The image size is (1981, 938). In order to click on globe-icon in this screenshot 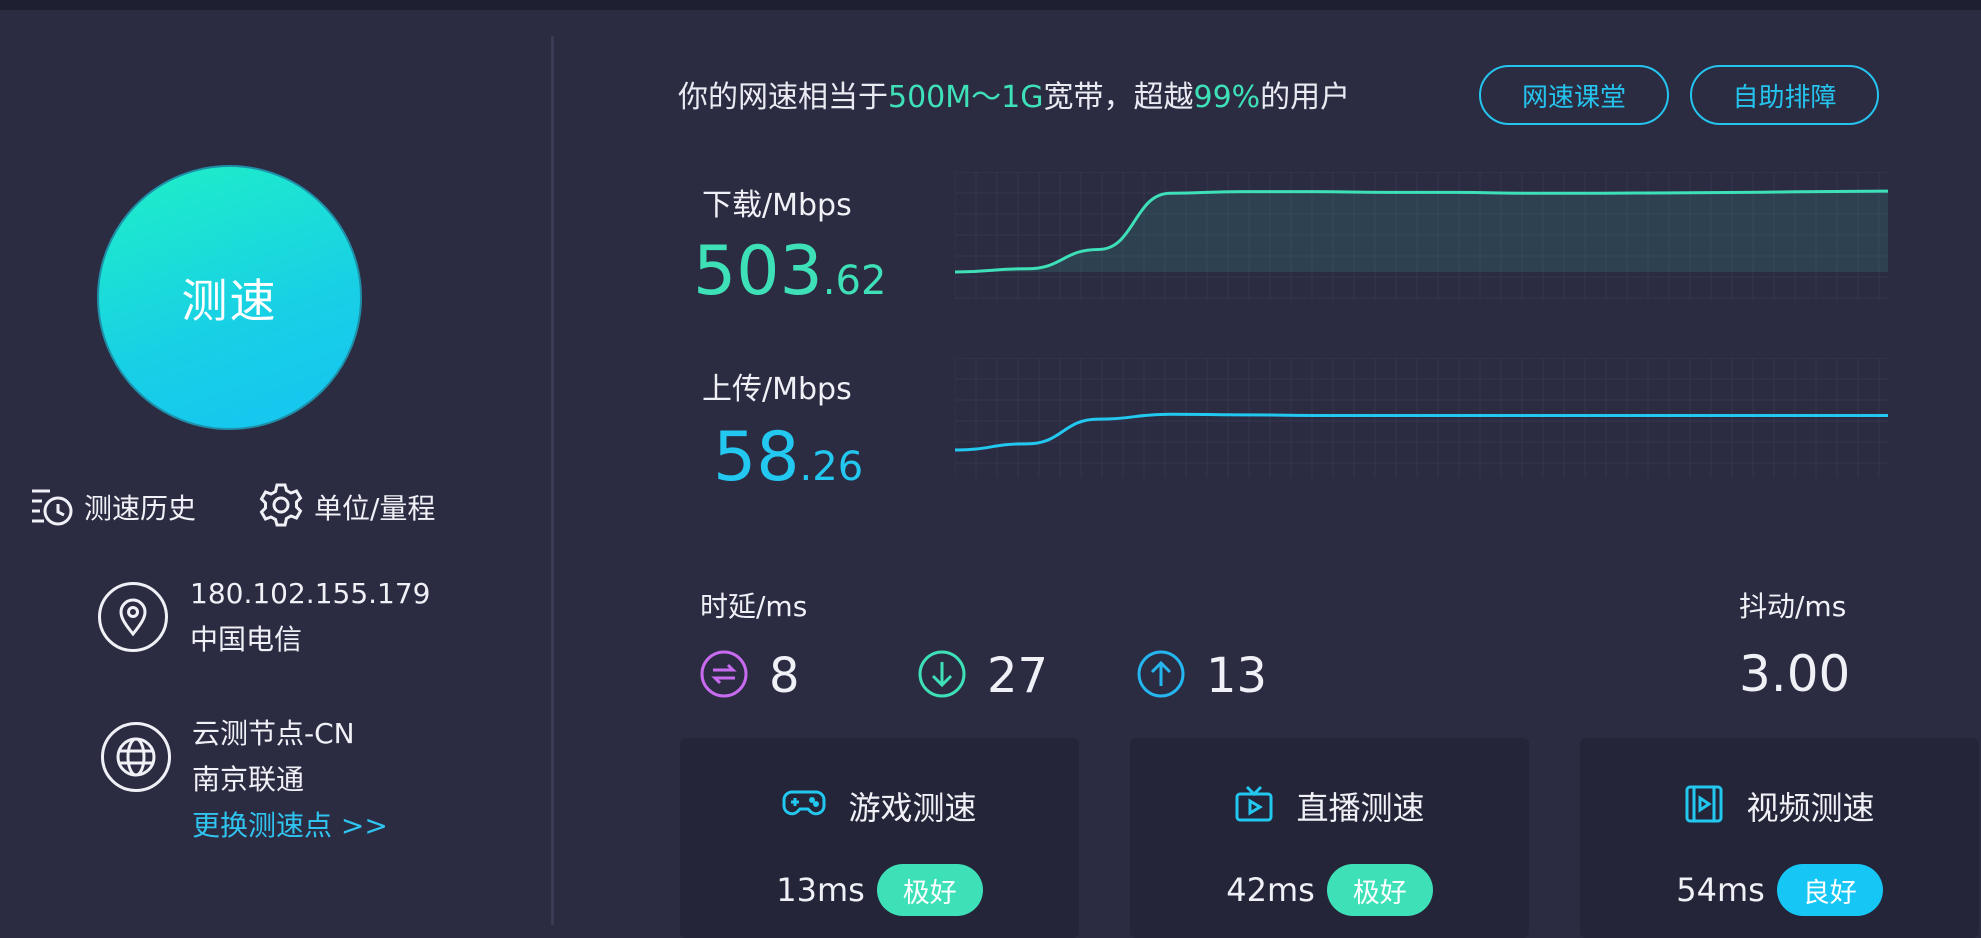, I will do `click(136, 757)`.